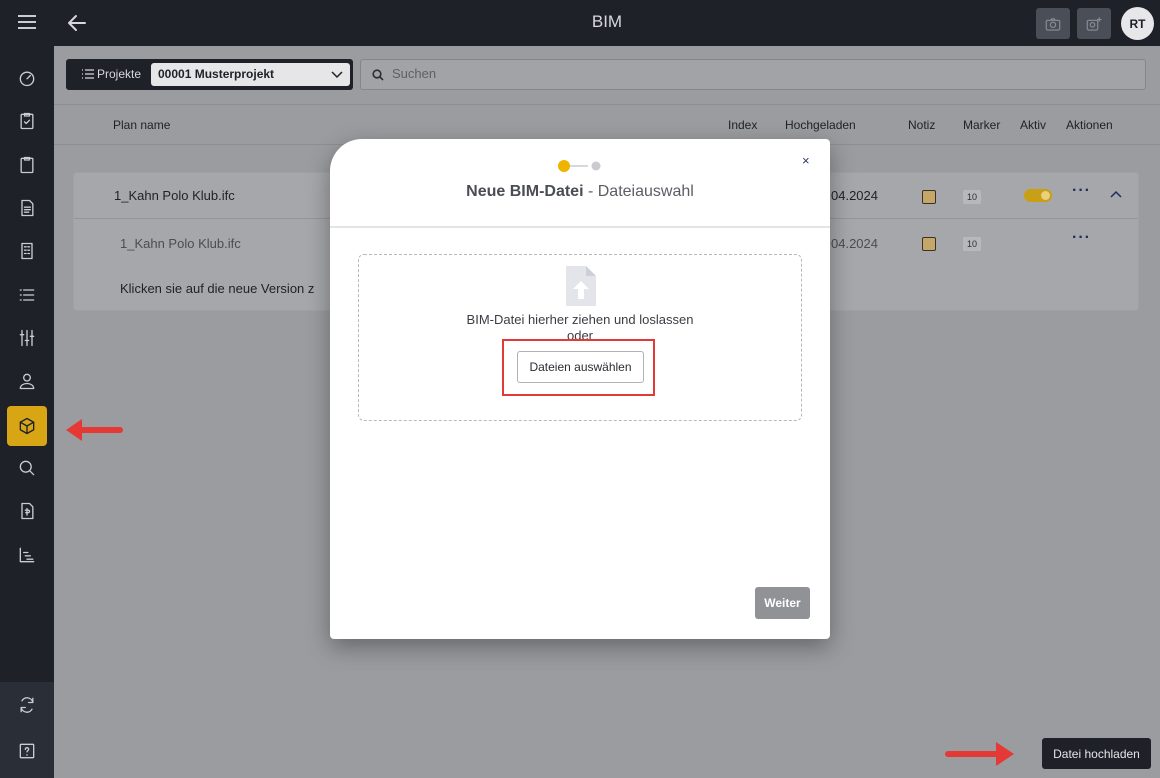 The height and width of the screenshot is (778, 1160). What do you see at coordinates (742, 73) in the screenshot?
I see `search-input` at bounding box center [742, 73].